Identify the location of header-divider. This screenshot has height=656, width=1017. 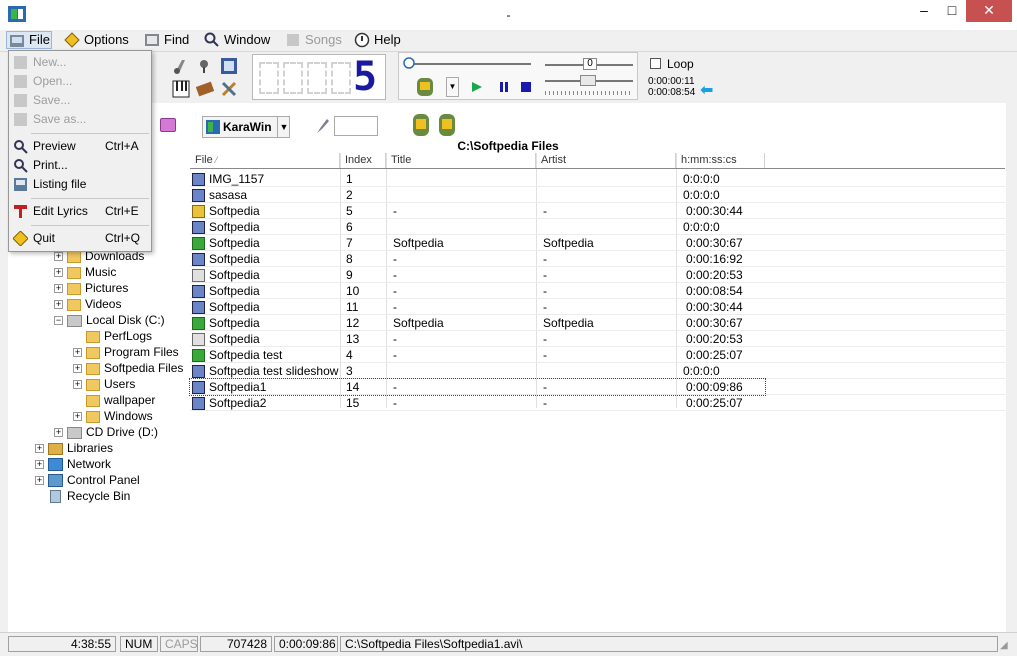
(597, 168).